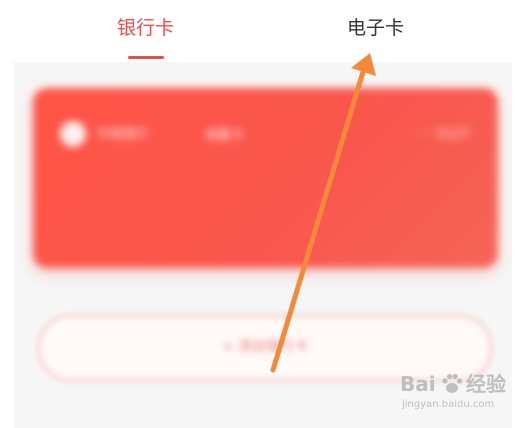  Describe the element at coordinates (448, 404) in the screenshot. I see `watermark-url: jingyan.baidu.com` at that location.